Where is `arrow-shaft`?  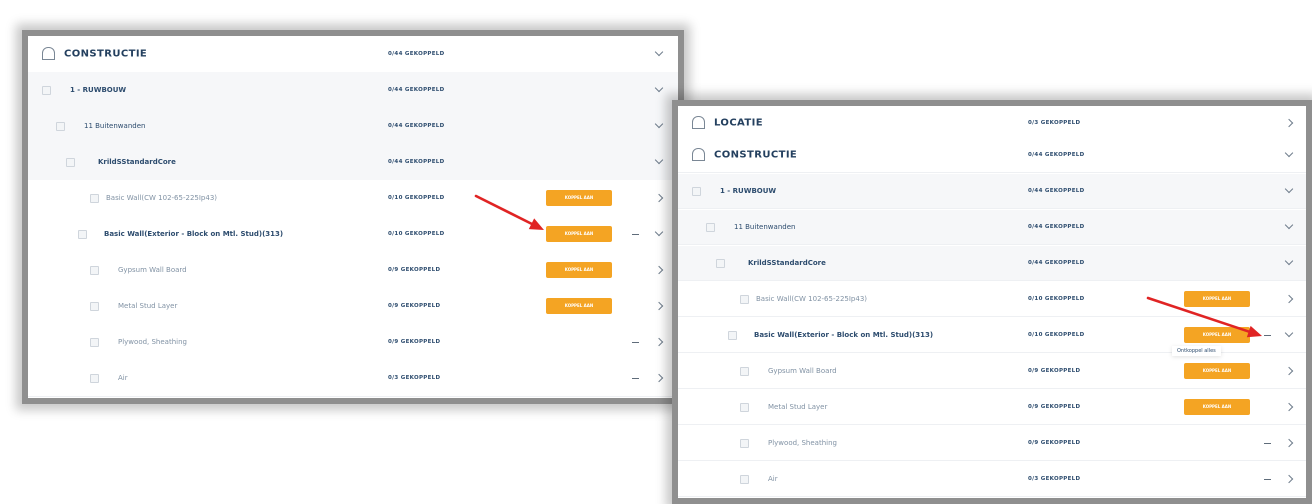 arrow-shaft is located at coordinates (1198, 314).